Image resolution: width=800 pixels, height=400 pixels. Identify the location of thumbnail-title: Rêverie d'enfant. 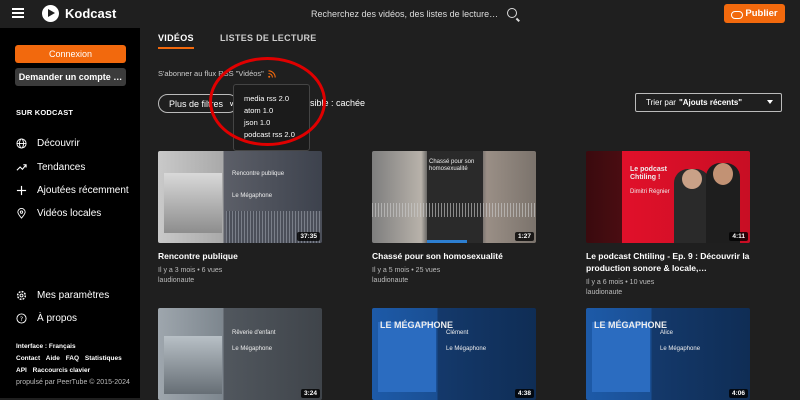
(254, 333).